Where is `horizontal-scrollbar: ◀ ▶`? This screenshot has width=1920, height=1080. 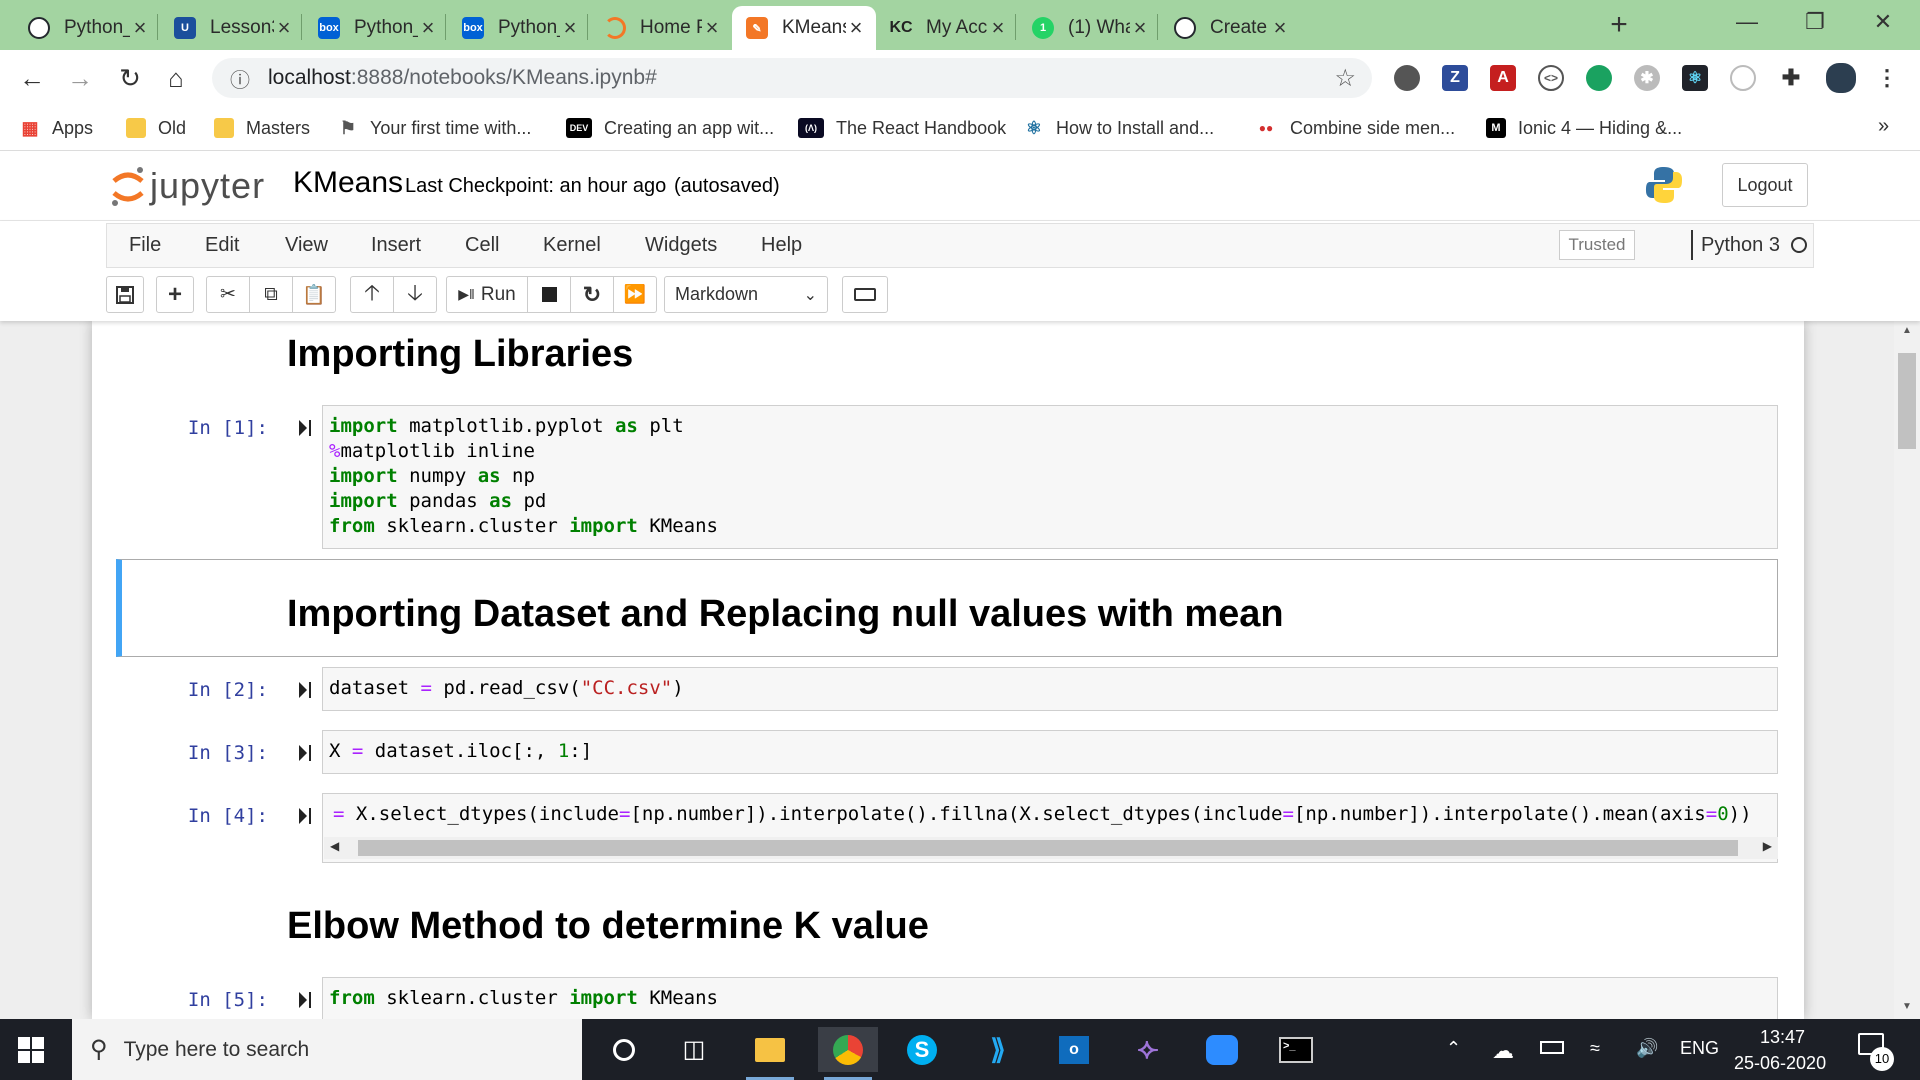 horizontal-scrollbar: ◀ ▶ is located at coordinates (1051, 848).